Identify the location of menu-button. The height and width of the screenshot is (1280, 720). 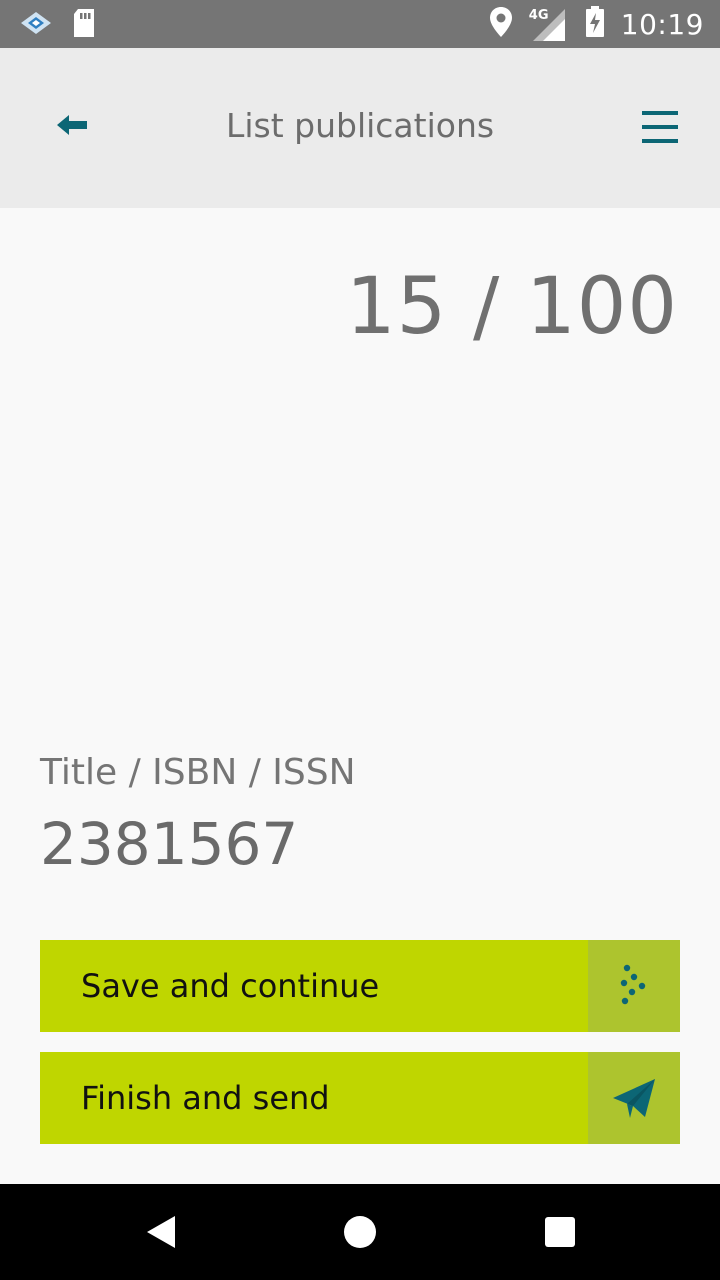
(660, 127).